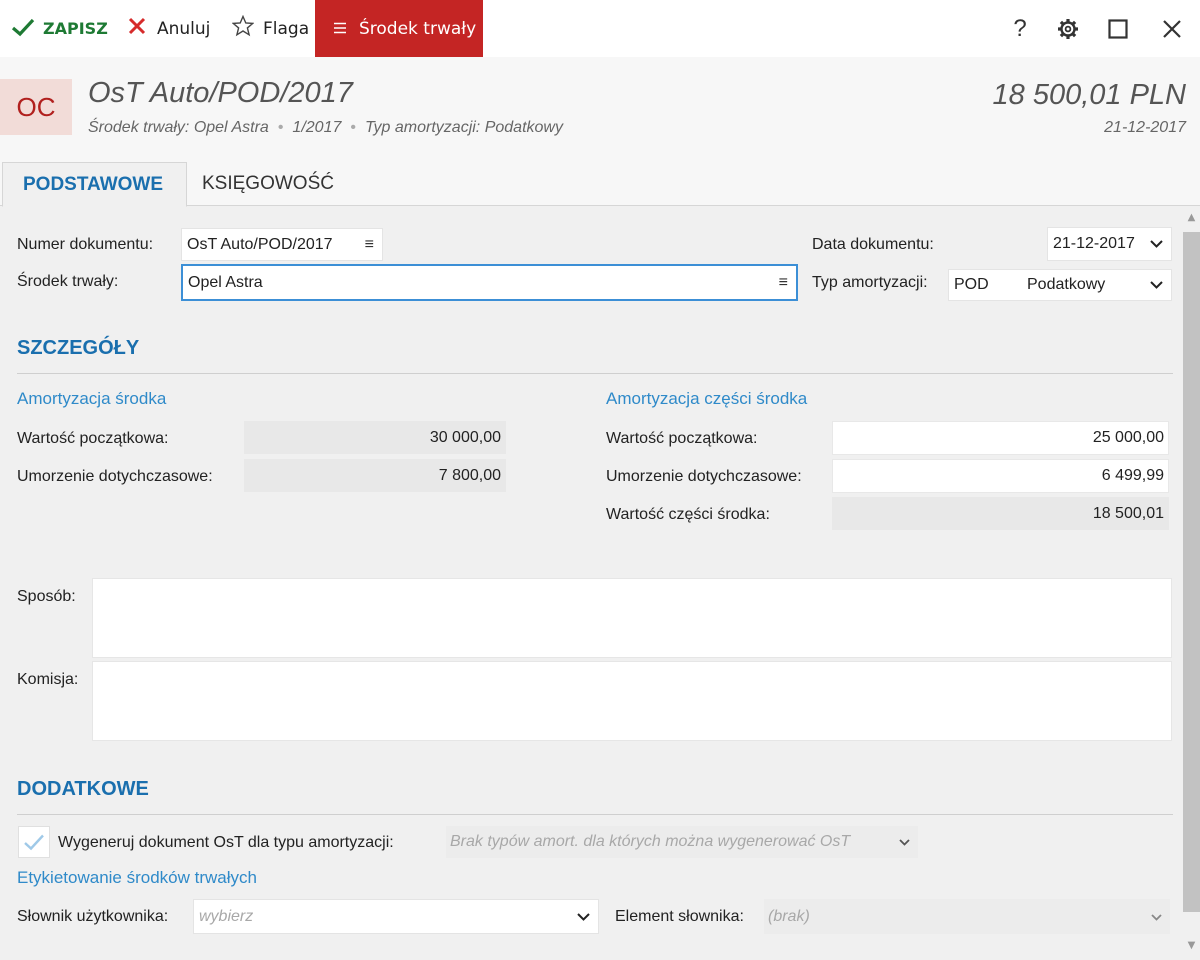 The height and width of the screenshot is (960, 1200). I want to click on user-dictionary-placeholder: wybierz, so click(226, 916).